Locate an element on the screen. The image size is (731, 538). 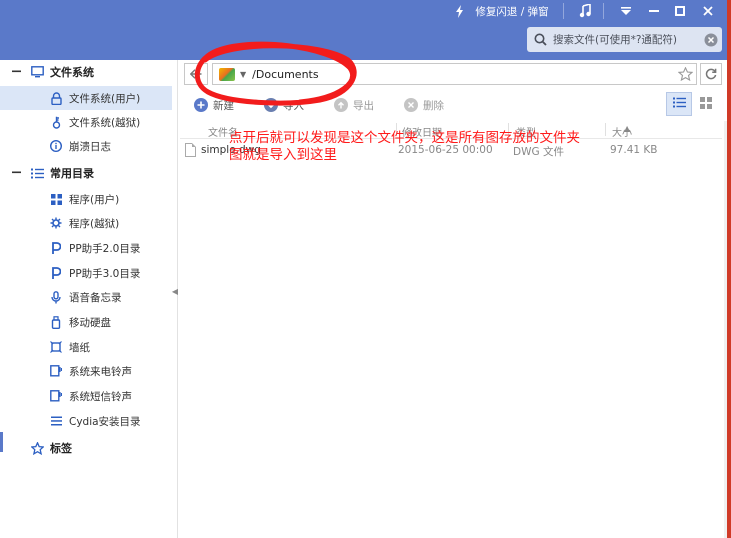
new-button-label: 新建 is located at coordinates (223, 105).